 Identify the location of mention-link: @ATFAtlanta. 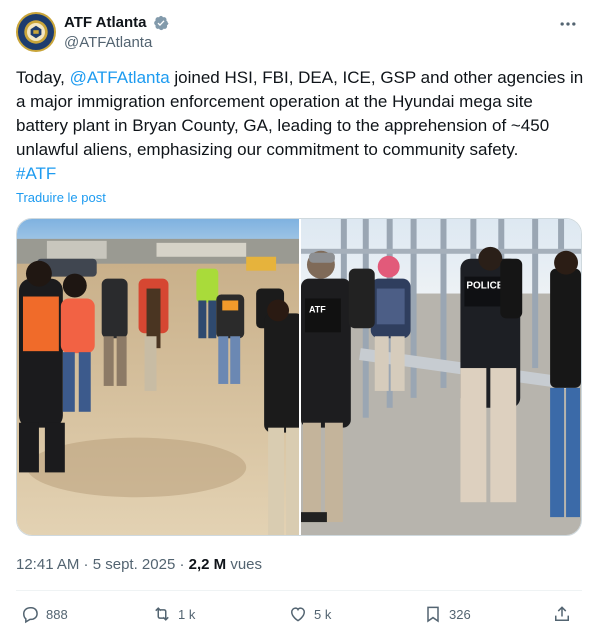
(120, 77).